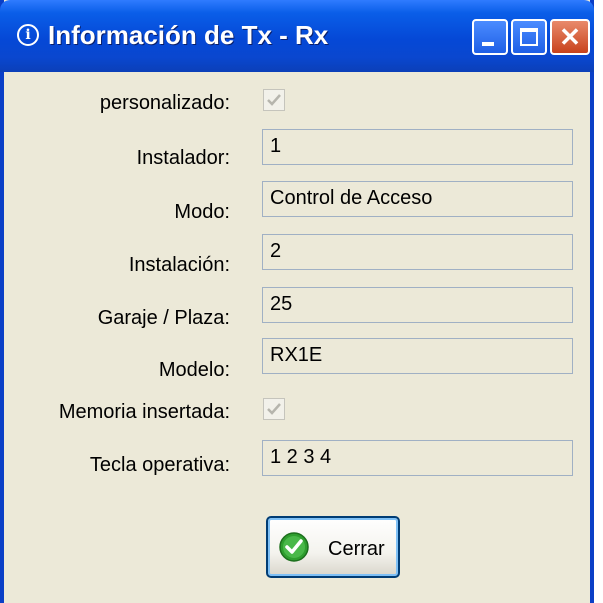 This screenshot has width=603, height=603. I want to click on garaje-plaza-field: 25, so click(417, 305).